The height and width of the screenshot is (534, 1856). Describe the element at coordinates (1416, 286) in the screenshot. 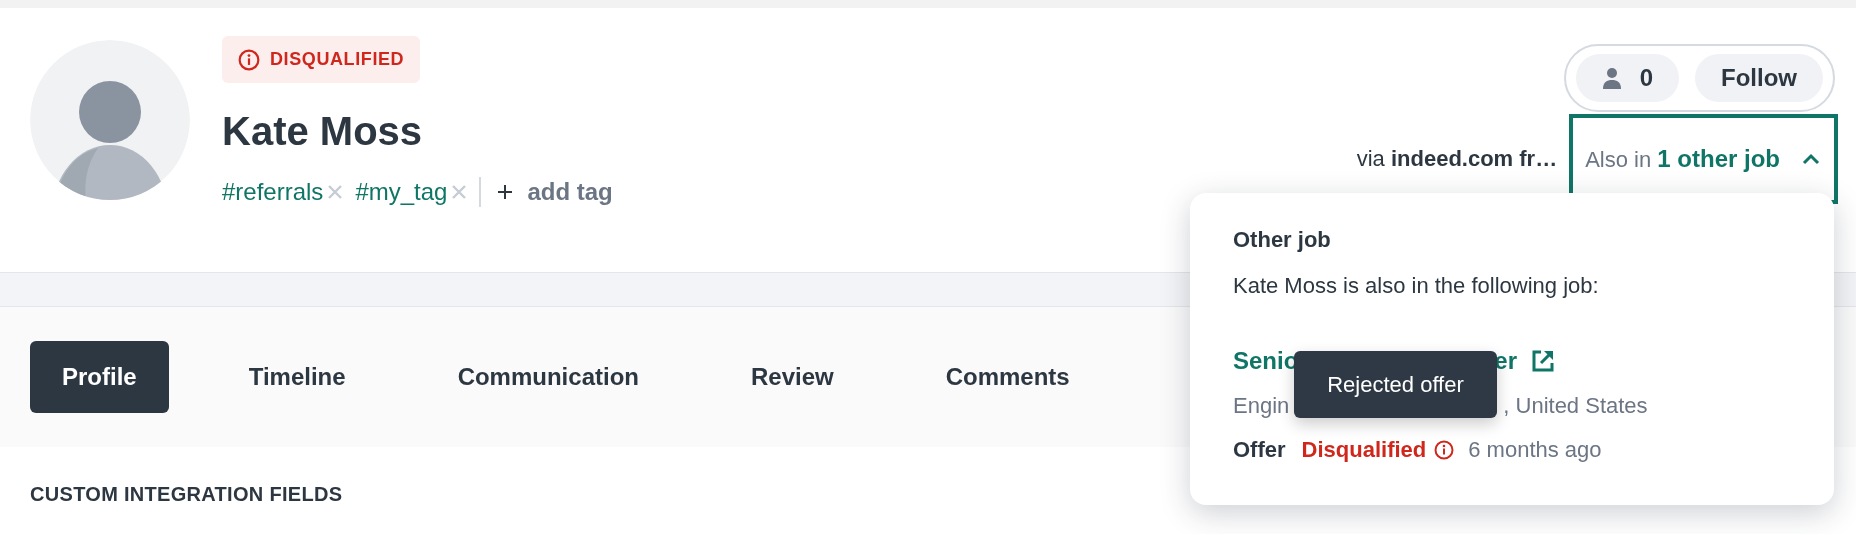

I see `popover-description: Kate Moss is also in the following job:` at that location.